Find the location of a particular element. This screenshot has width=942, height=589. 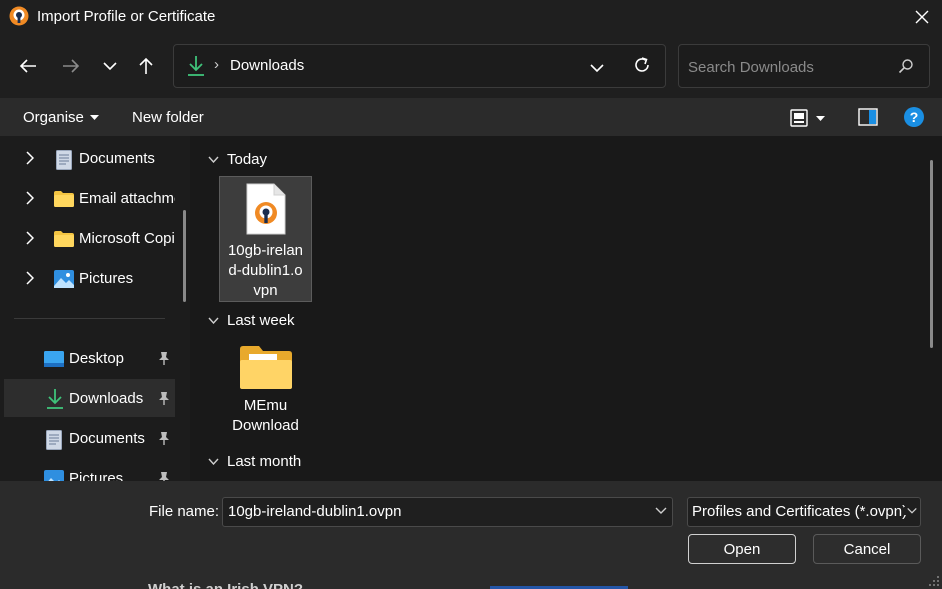

sidebar-item-downloads: Downloads is located at coordinates (89, 398).